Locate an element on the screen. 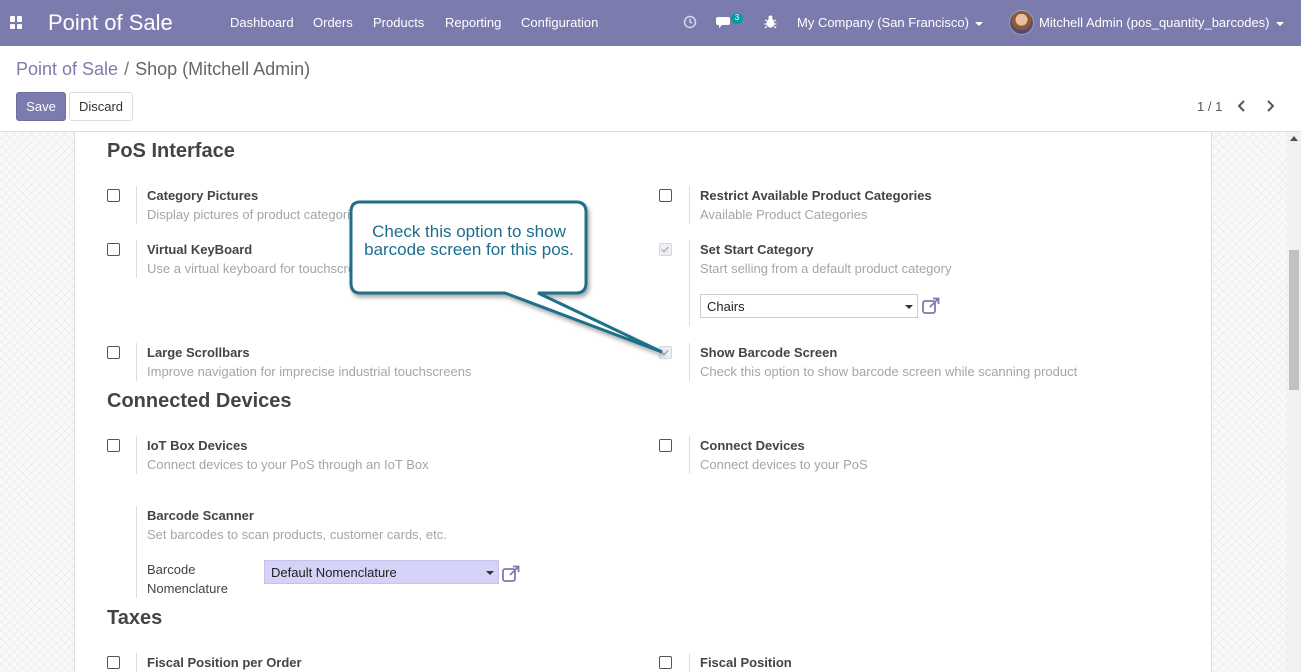 This screenshot has width=1301, height=672. chevron-right-icon is located at coordinates (1270, 106).